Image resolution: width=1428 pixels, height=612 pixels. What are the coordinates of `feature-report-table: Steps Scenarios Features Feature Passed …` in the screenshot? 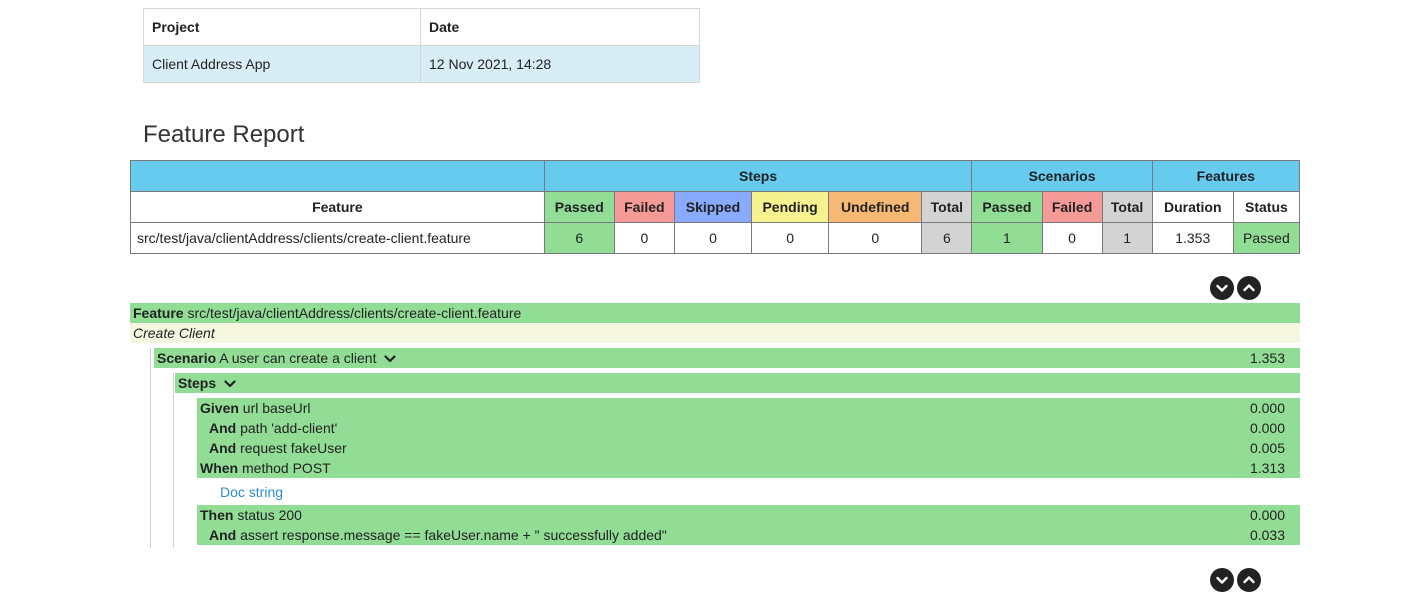 It's located at (715, 207).